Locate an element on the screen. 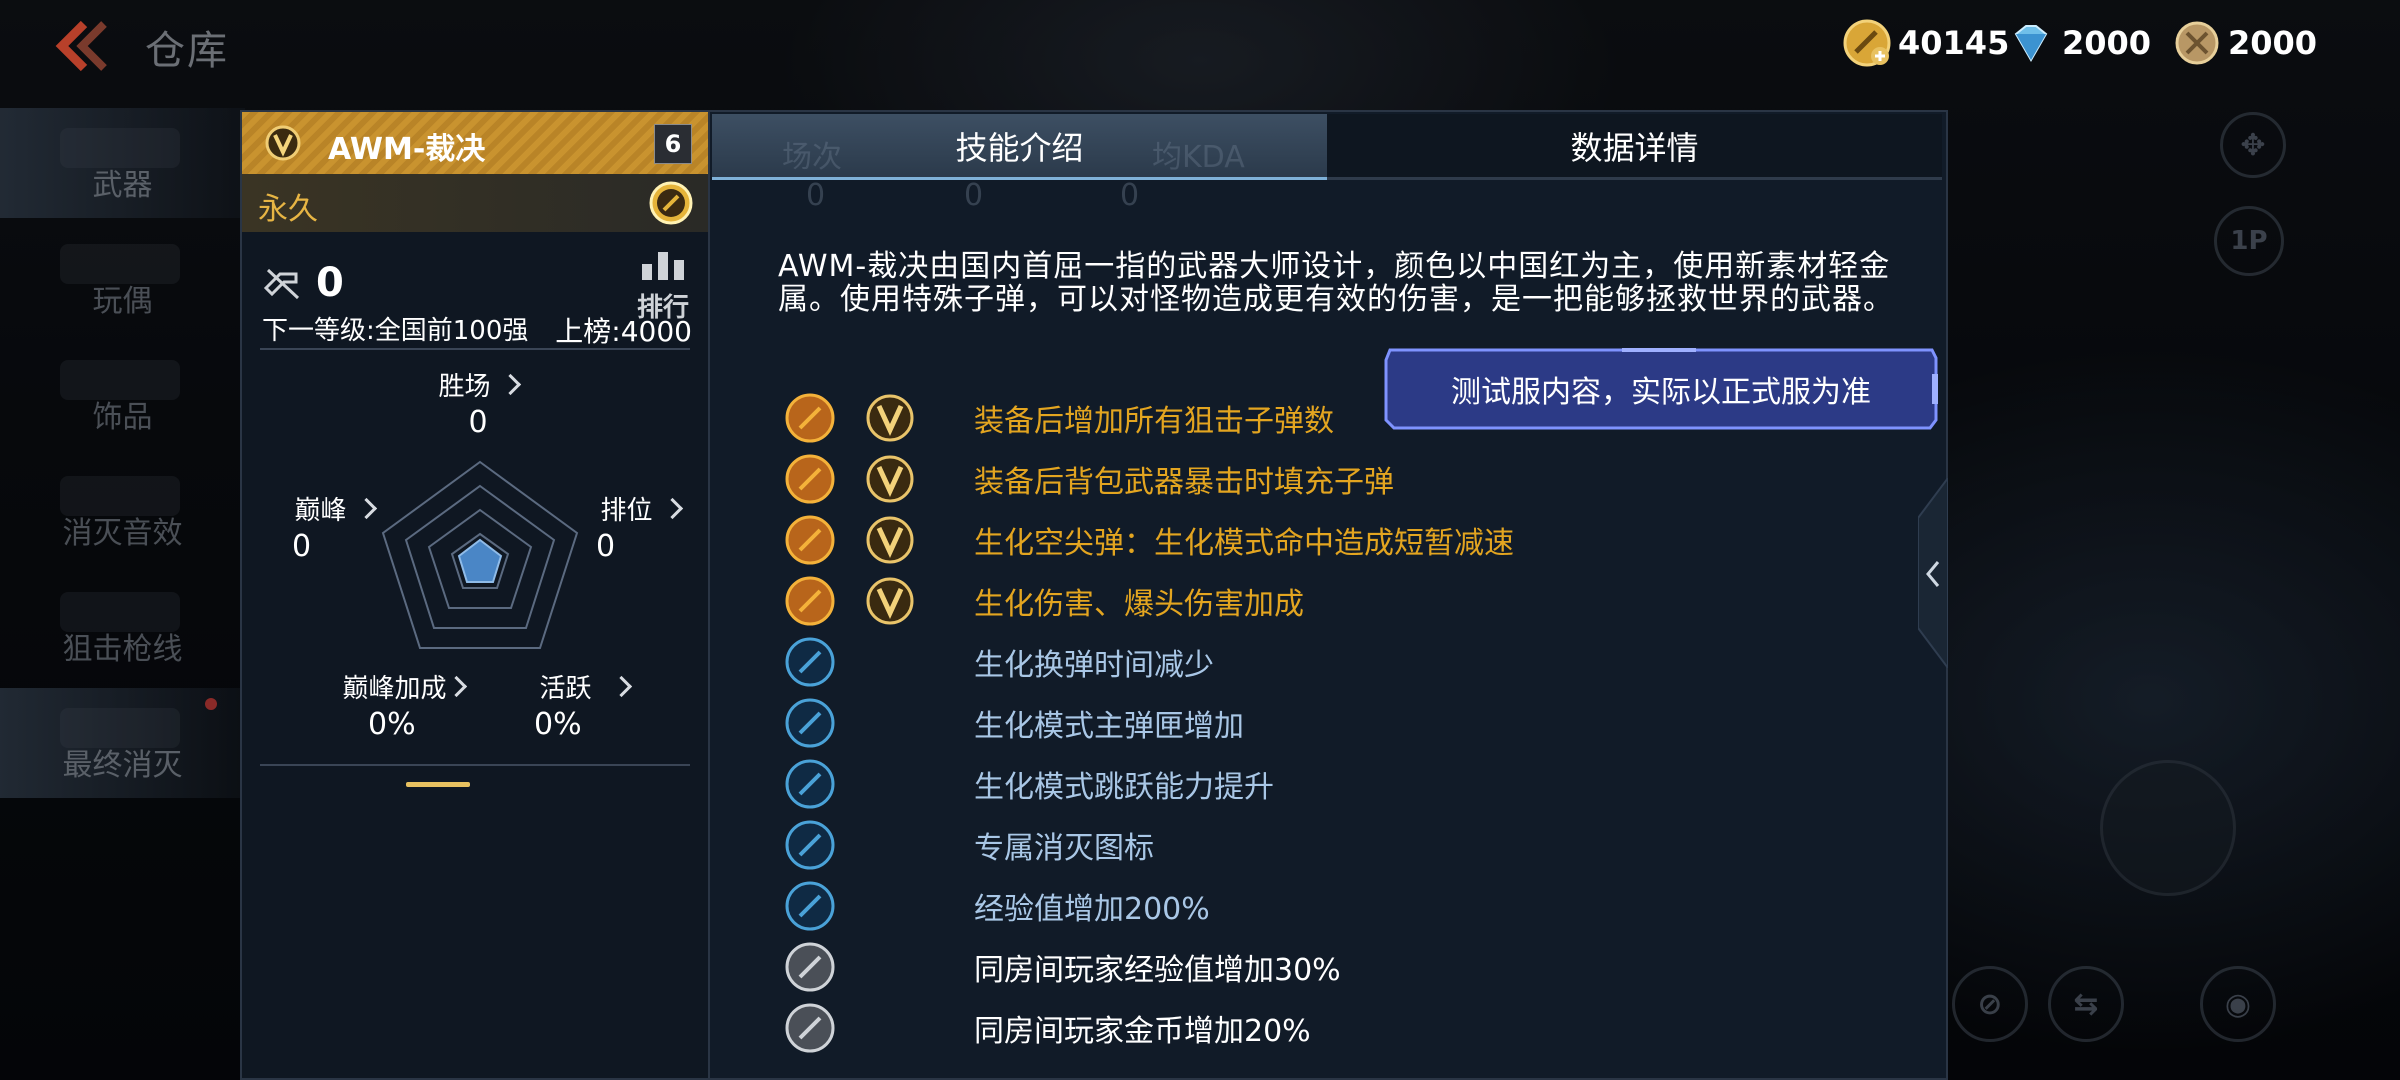  sidebar-item-final-kill: 最终消灭 is located at coordinates (122, 743).